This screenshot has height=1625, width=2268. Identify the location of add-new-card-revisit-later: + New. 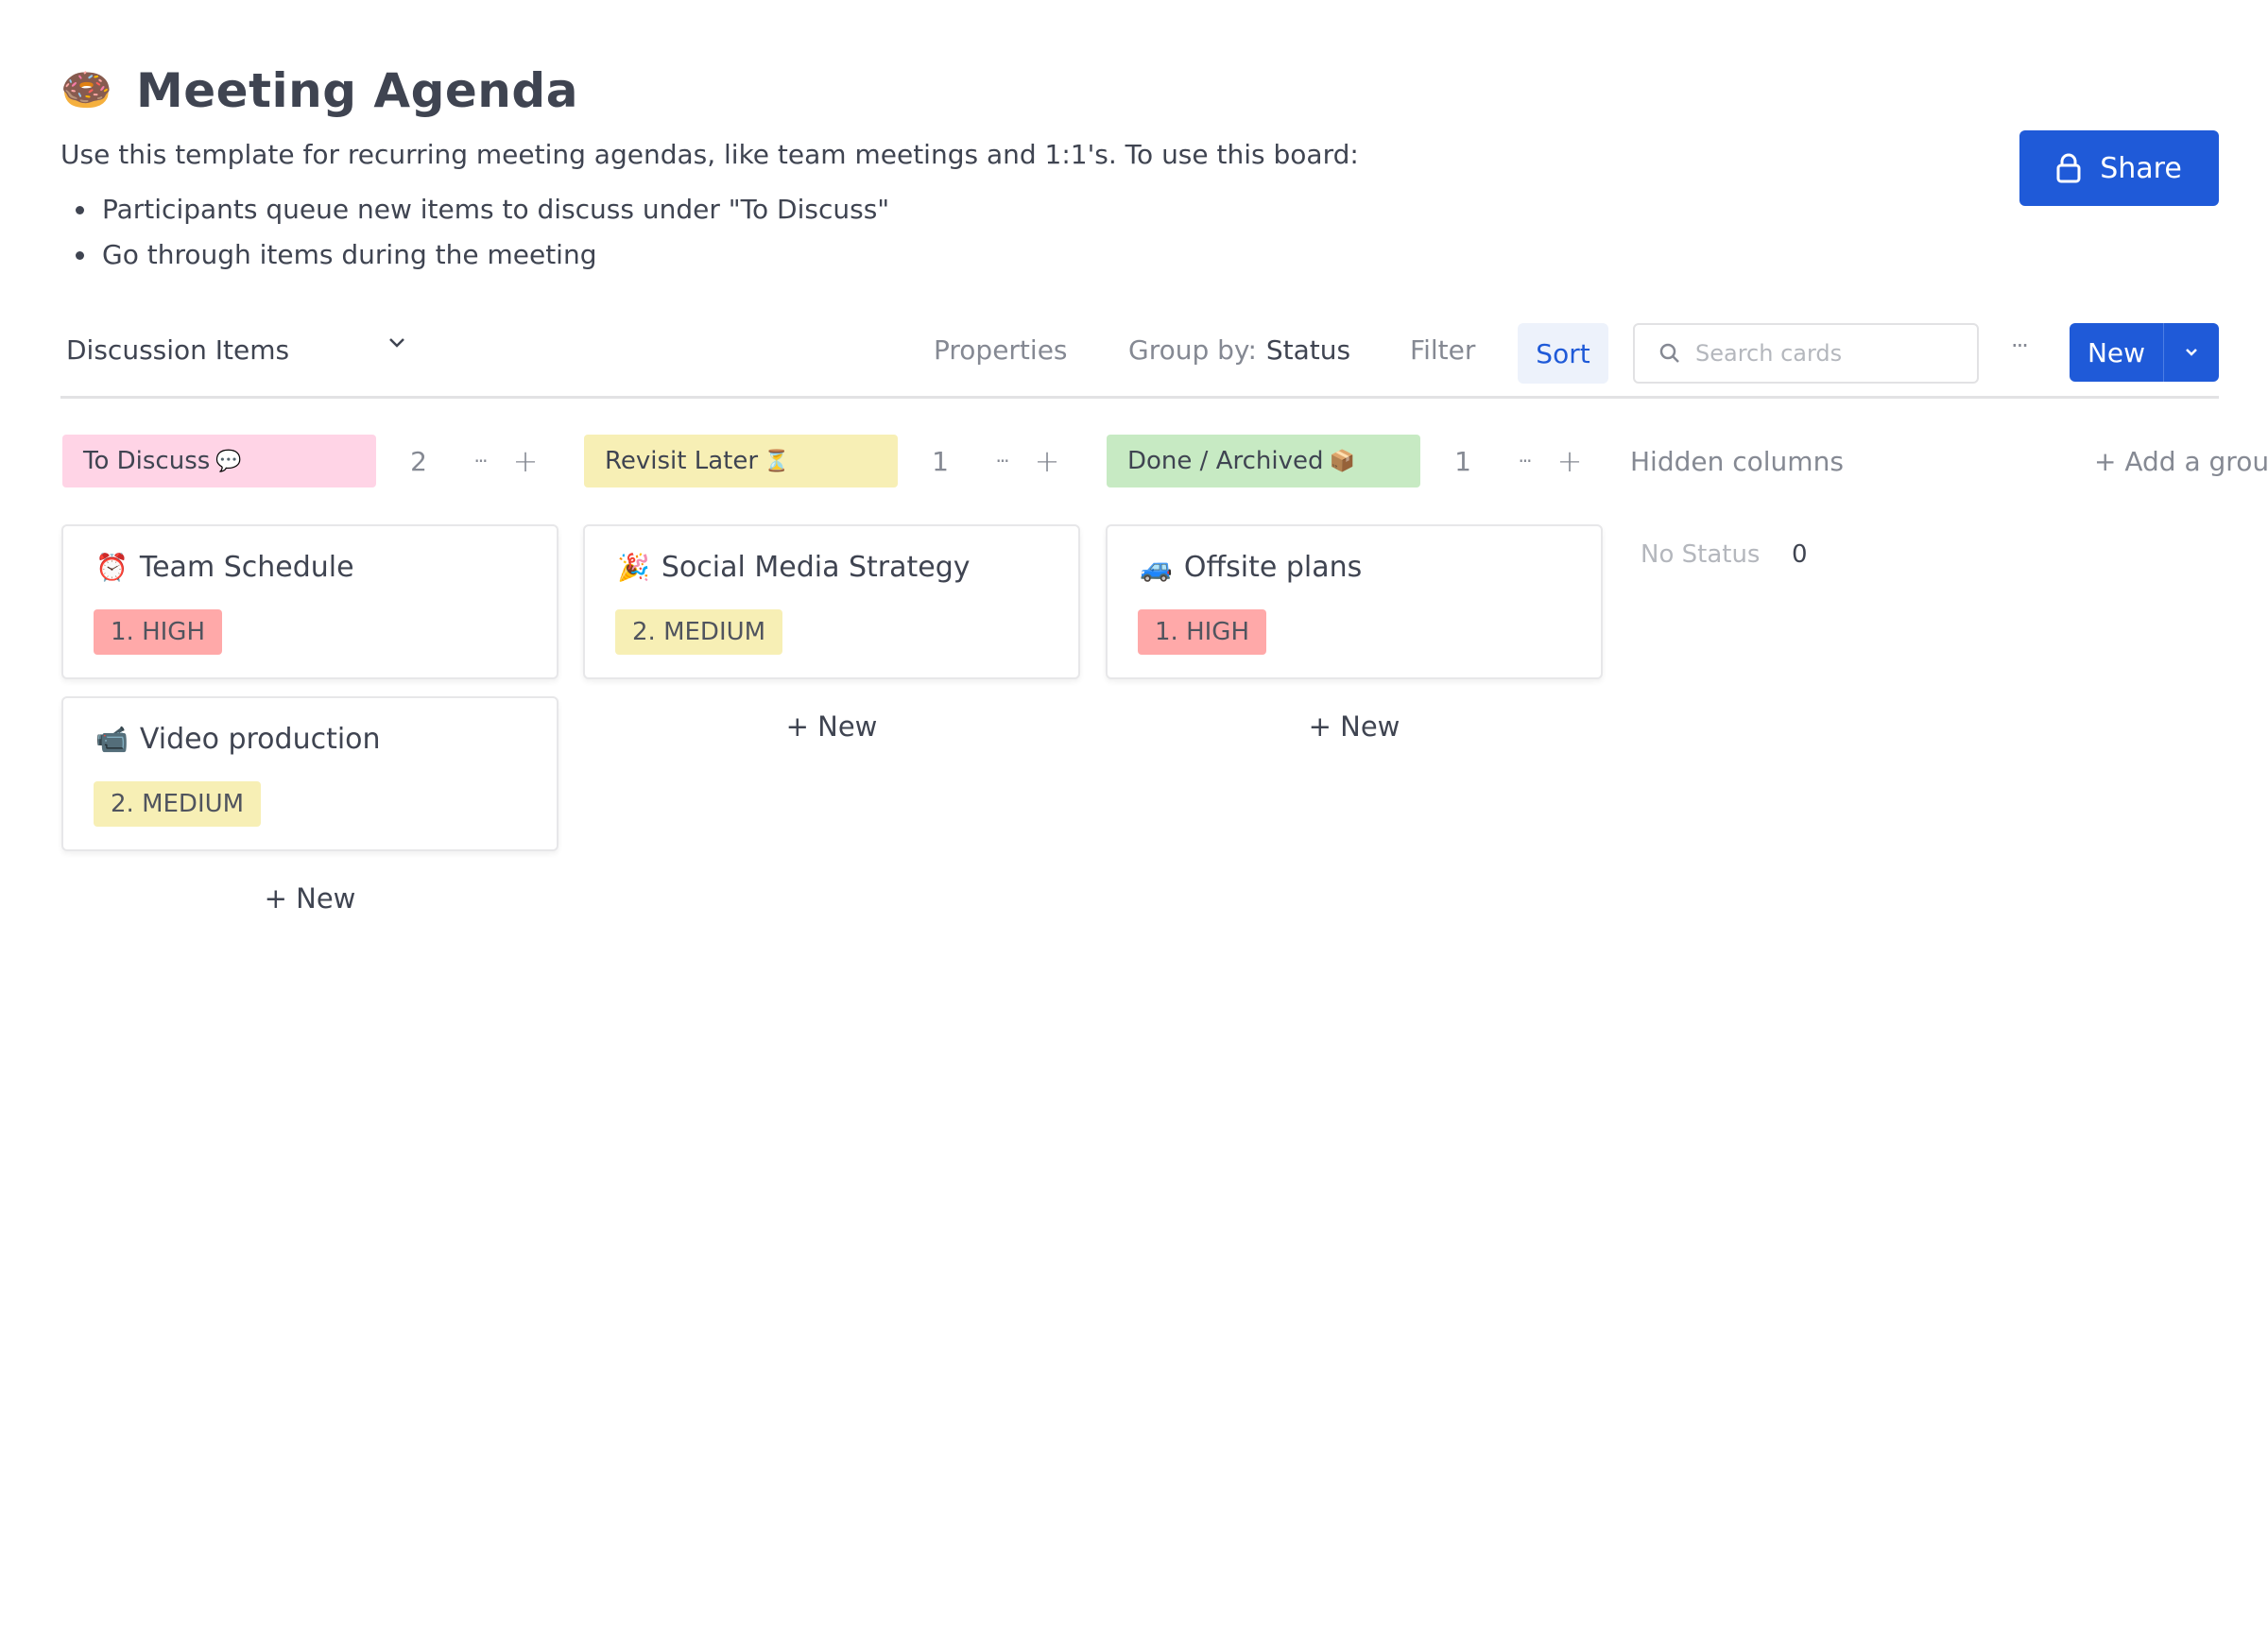
(831, 727).